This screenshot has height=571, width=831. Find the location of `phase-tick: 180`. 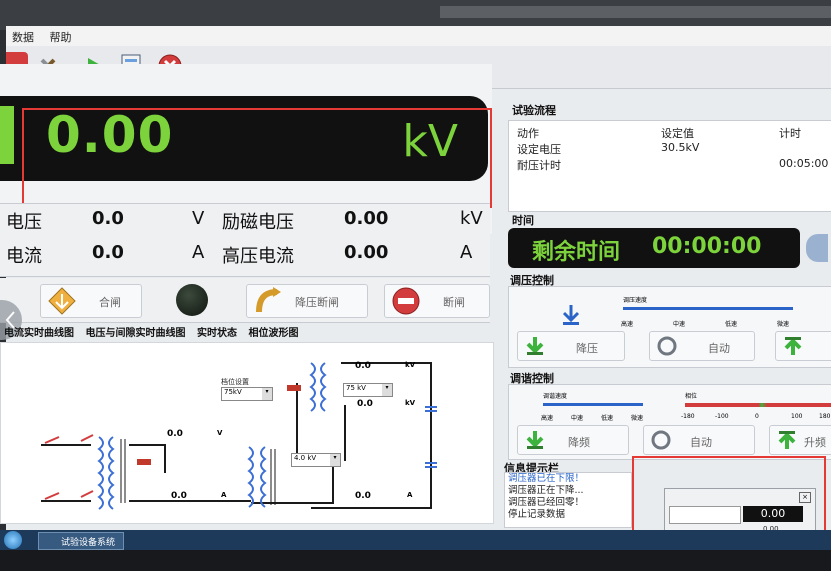

phase-tick: 180 is located at coordinates (825, 416).